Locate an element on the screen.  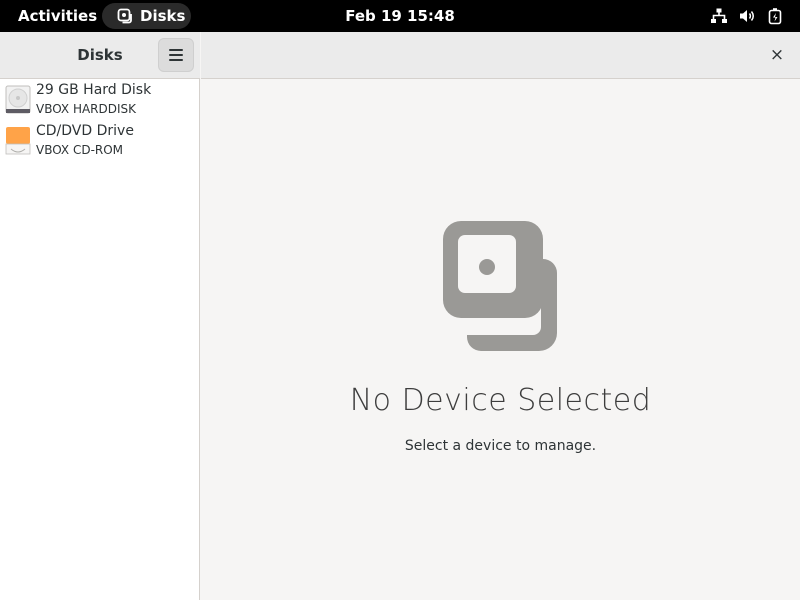
device-item-optical-drive: CD/DVD Drive VBOX CD-ROM is located at coordinates (100, 141).